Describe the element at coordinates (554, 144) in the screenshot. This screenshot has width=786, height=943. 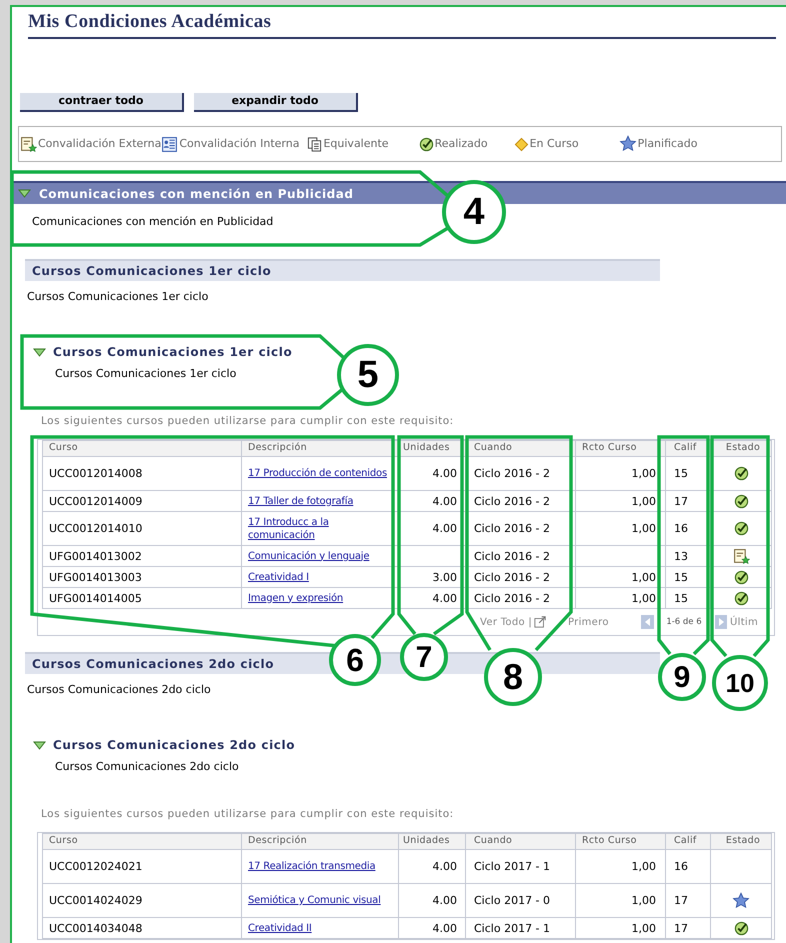
I see `legend-label: En Curso` at that location.